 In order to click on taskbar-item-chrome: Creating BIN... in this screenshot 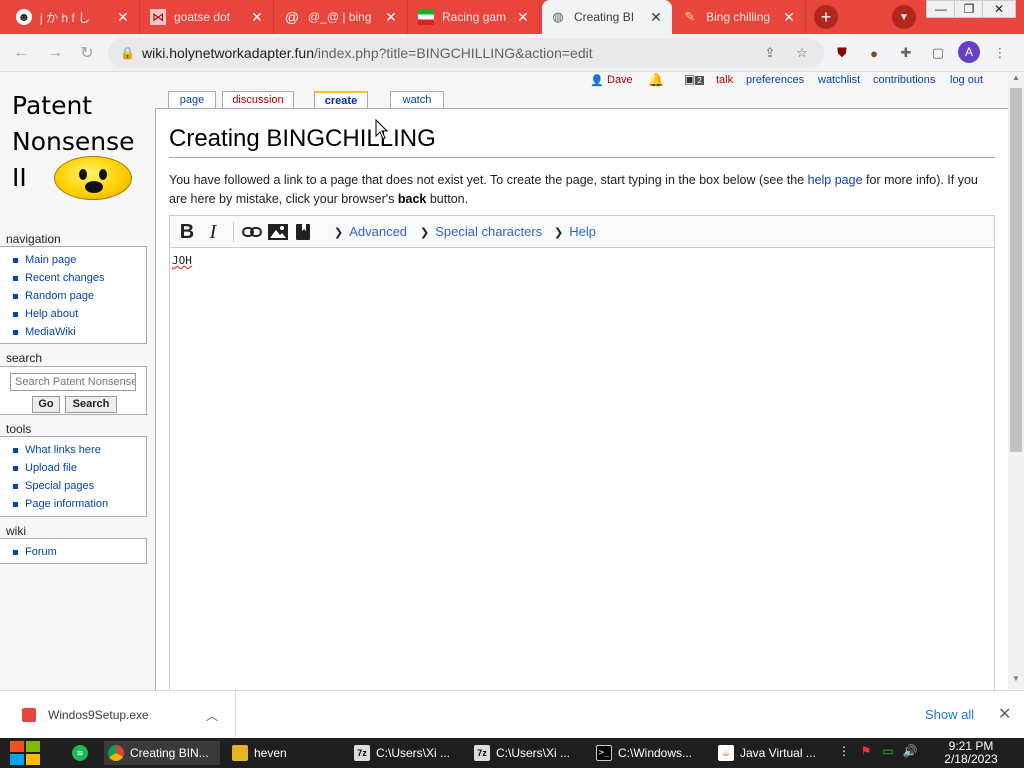, I will do `click(162, 753)`.